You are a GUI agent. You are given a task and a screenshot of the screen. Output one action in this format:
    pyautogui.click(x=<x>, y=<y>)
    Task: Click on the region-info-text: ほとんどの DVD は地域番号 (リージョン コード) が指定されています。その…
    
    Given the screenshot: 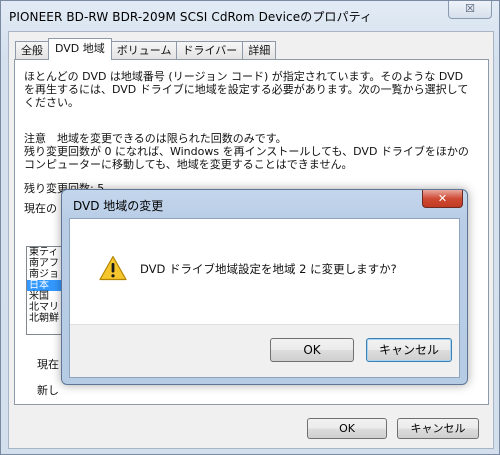 What is the action you would take?
    pyautogui.click(x=246, y=89)
    